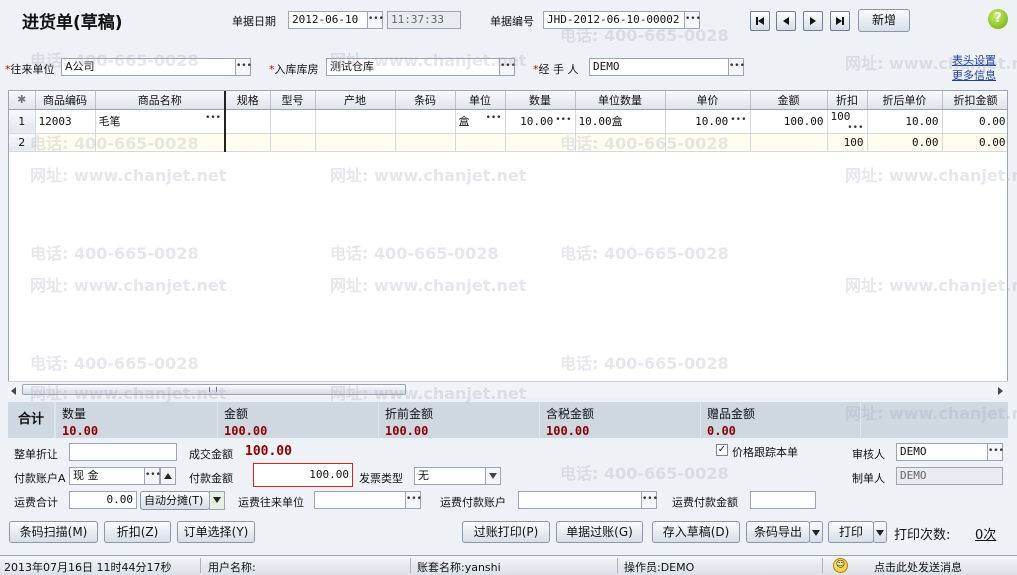 The height and width of the screenshot is (575, 1017). What do you see at coordinates (905, 100) in the screenshot?
I see `col-header: 折后单价` at bounding box center [905, 100].